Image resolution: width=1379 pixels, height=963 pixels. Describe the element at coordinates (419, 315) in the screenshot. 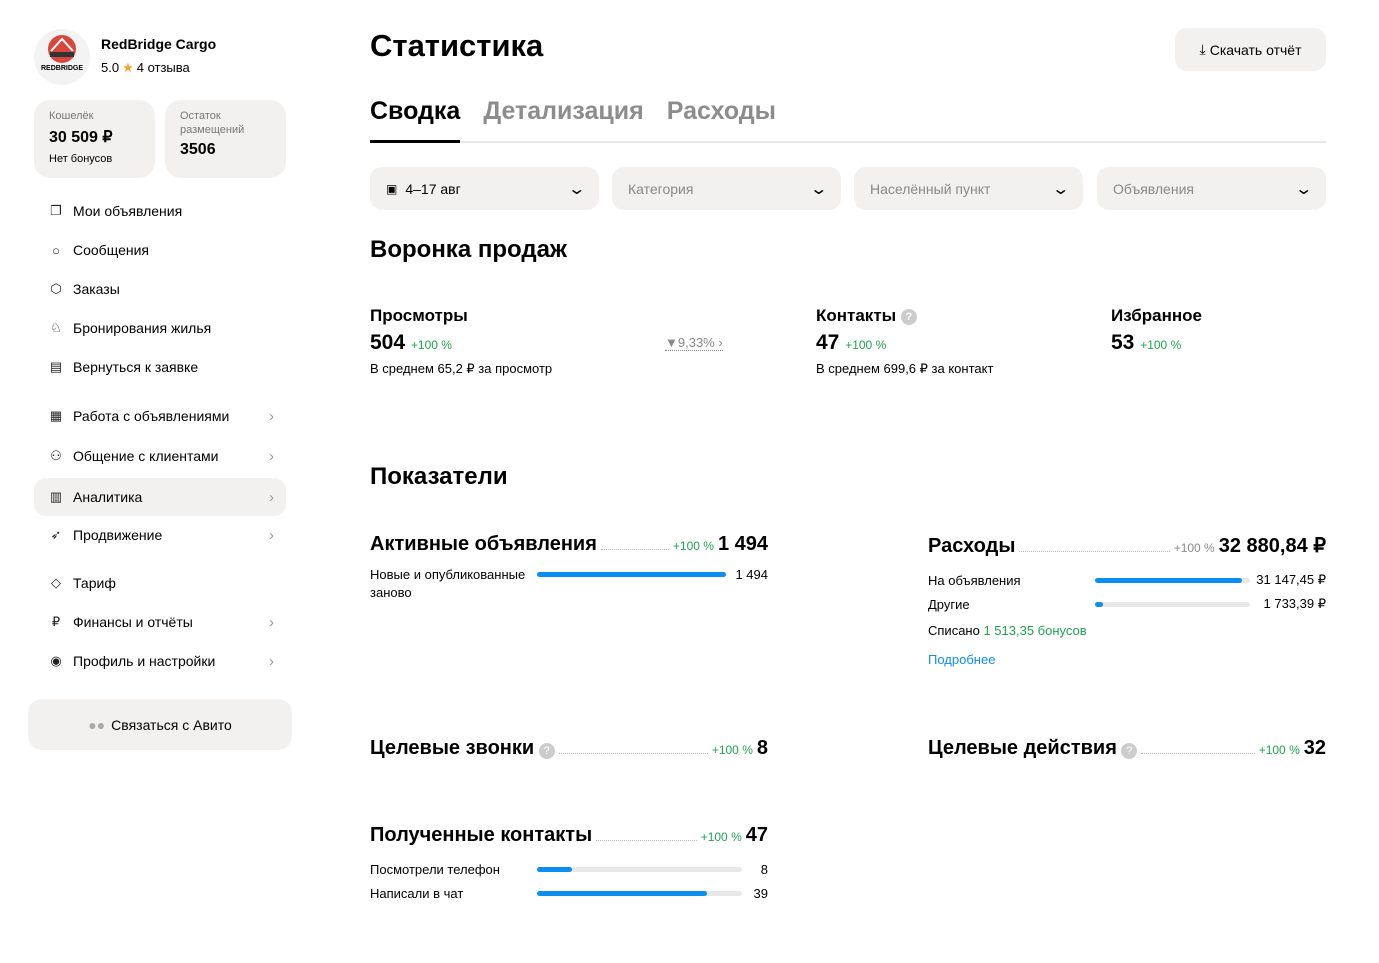

I see `views-label: Просмотры` at that location.